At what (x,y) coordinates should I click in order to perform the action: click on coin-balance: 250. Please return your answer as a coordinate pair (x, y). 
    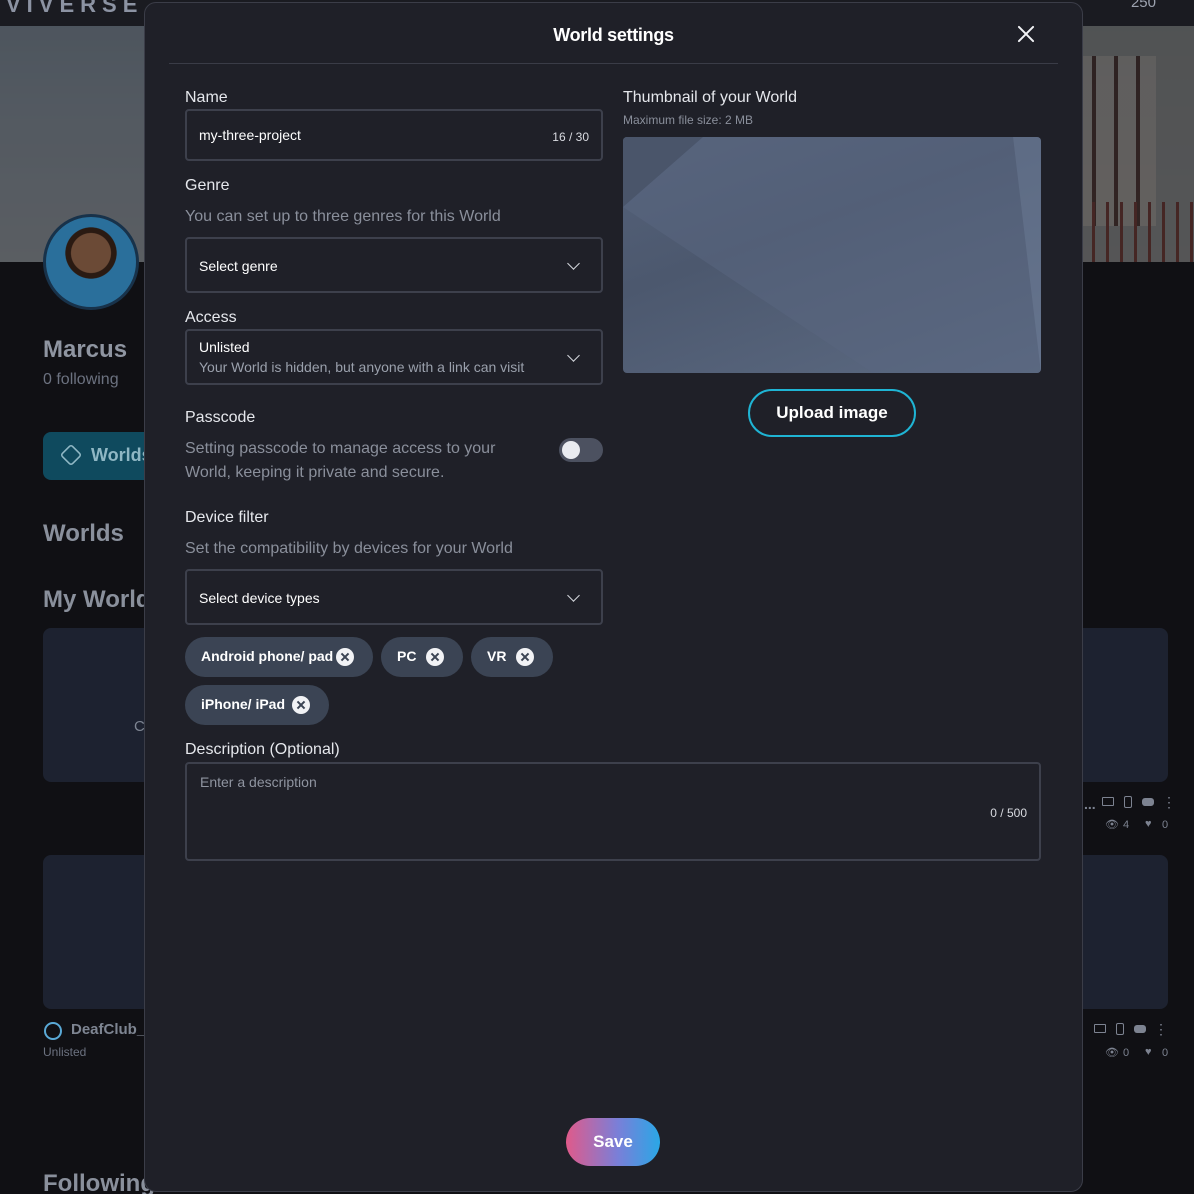
    Looking at the image, I should click on (1143, 5).